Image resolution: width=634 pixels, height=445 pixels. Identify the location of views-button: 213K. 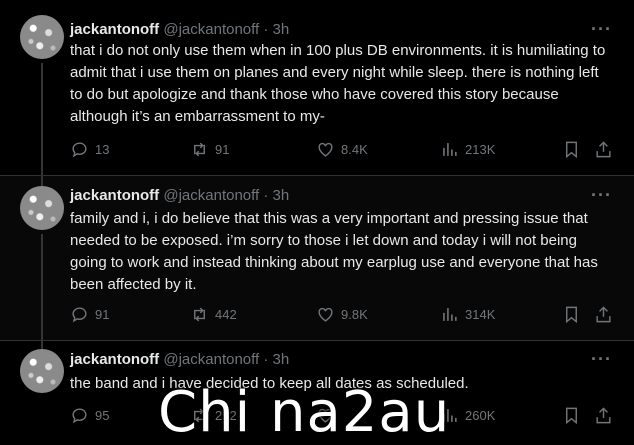
(467, 149).